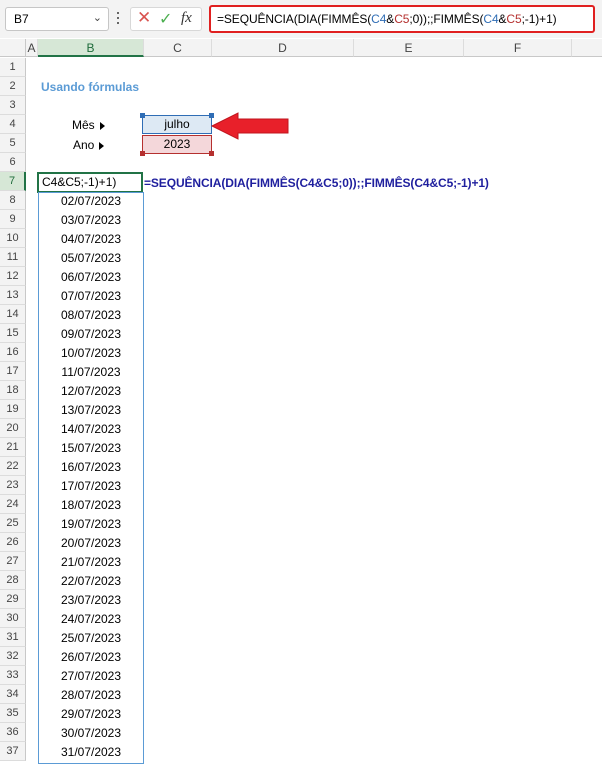  I want to click on select-all-corner, so click(13, 48).